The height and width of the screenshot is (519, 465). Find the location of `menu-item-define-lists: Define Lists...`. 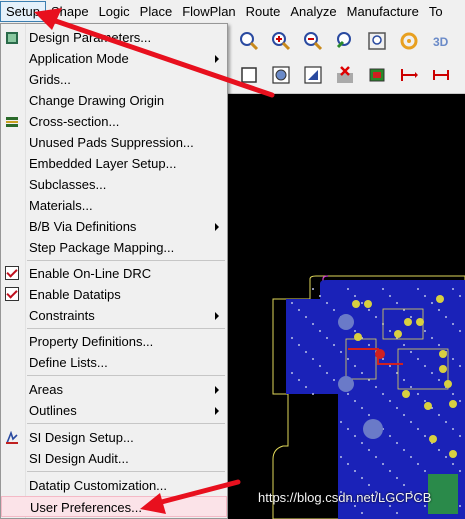

menu-item-define-lists: Define Lists... is located at coordinates (114, 362).